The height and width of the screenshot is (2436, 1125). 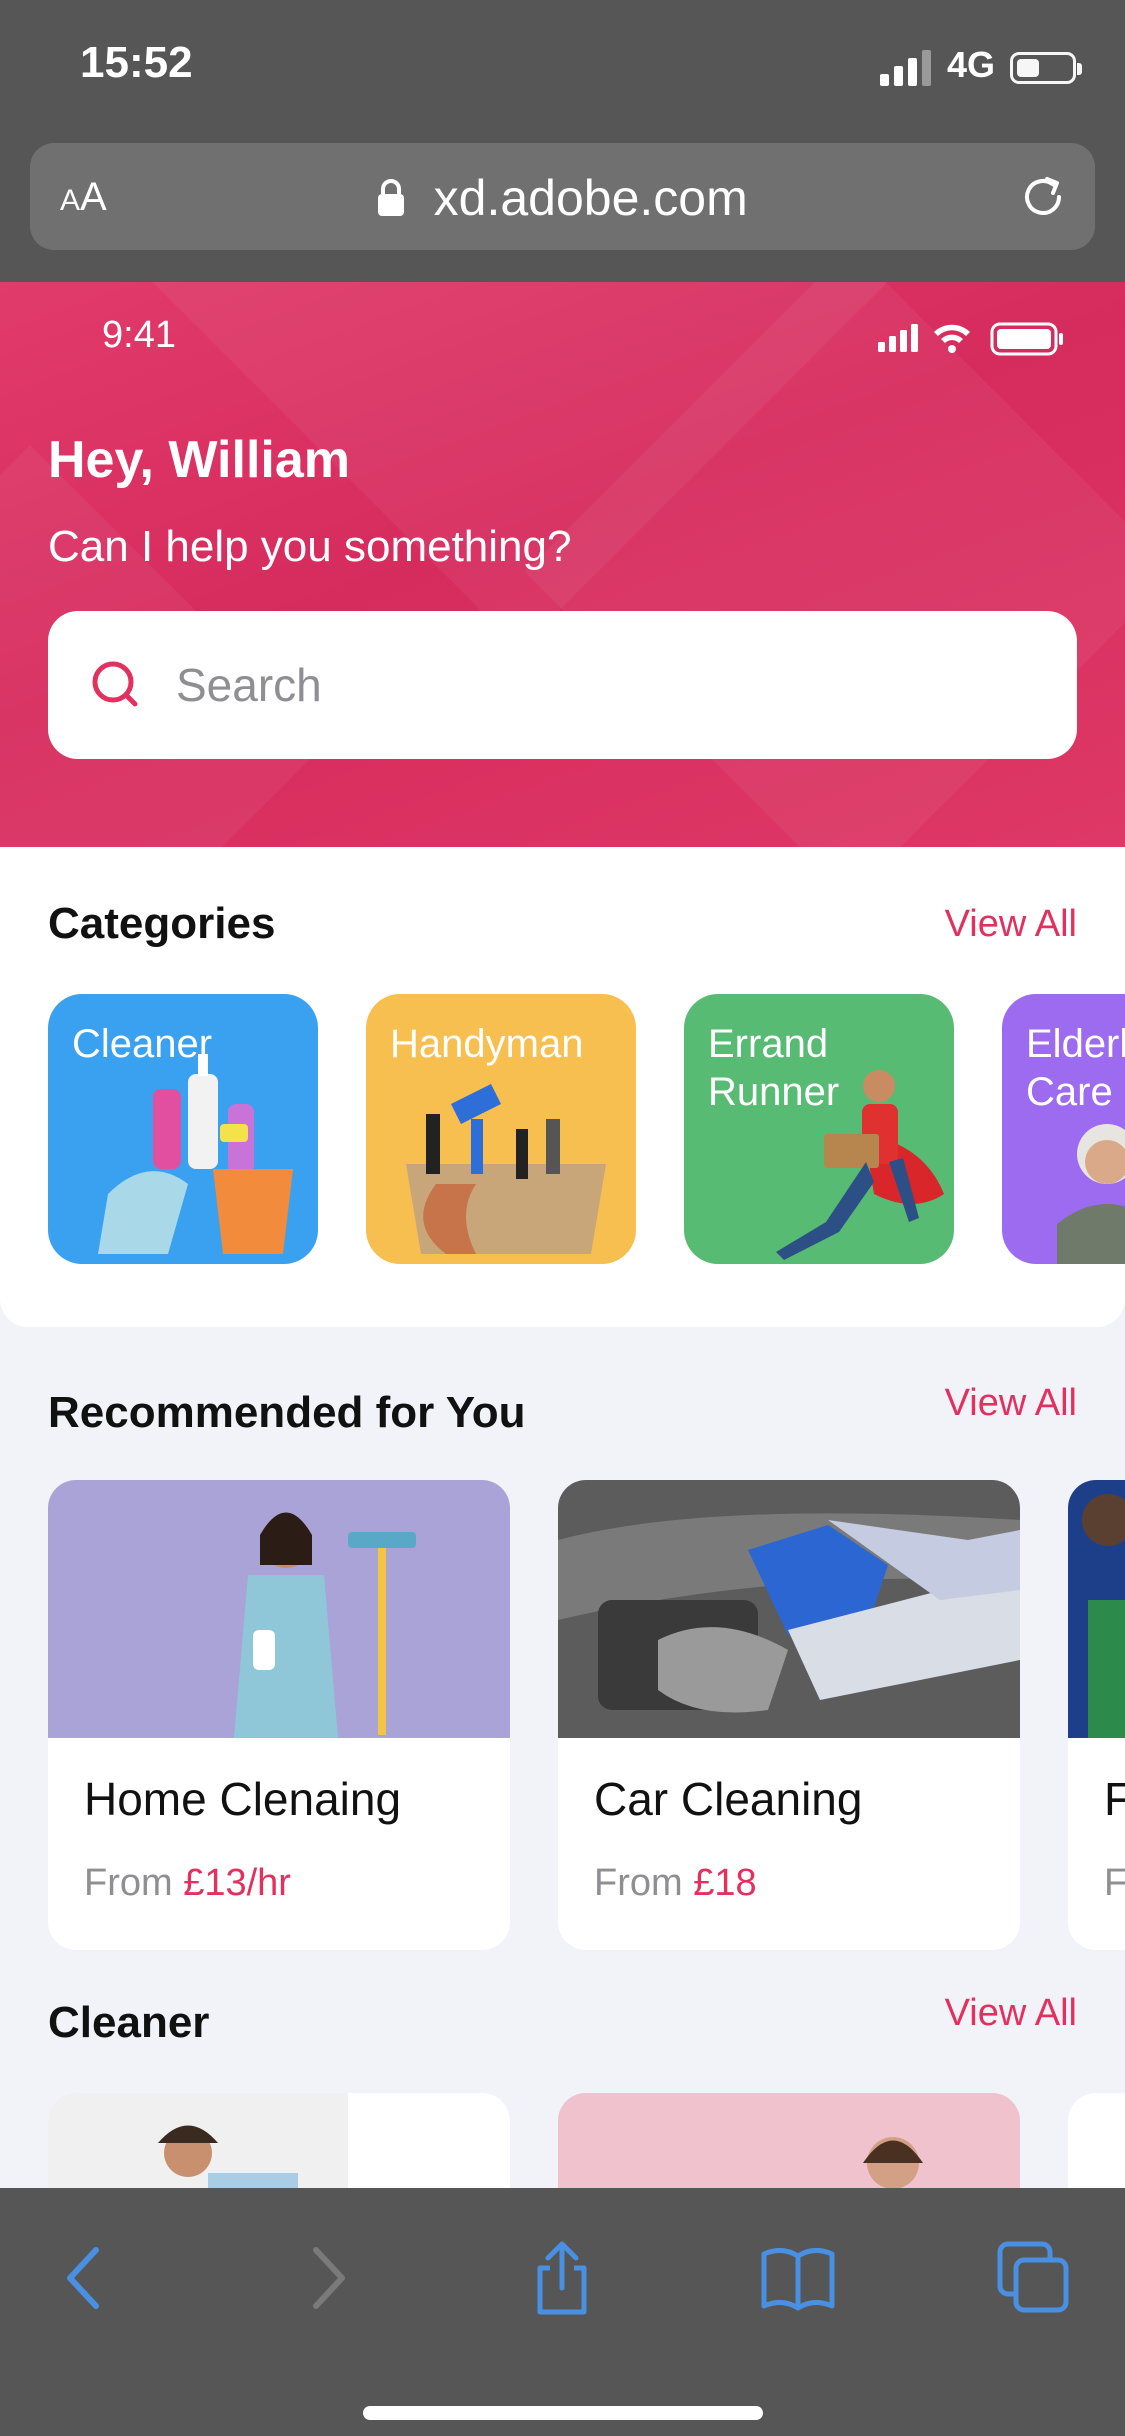 I want to click on lock-icon, so click(x=391, y=197).